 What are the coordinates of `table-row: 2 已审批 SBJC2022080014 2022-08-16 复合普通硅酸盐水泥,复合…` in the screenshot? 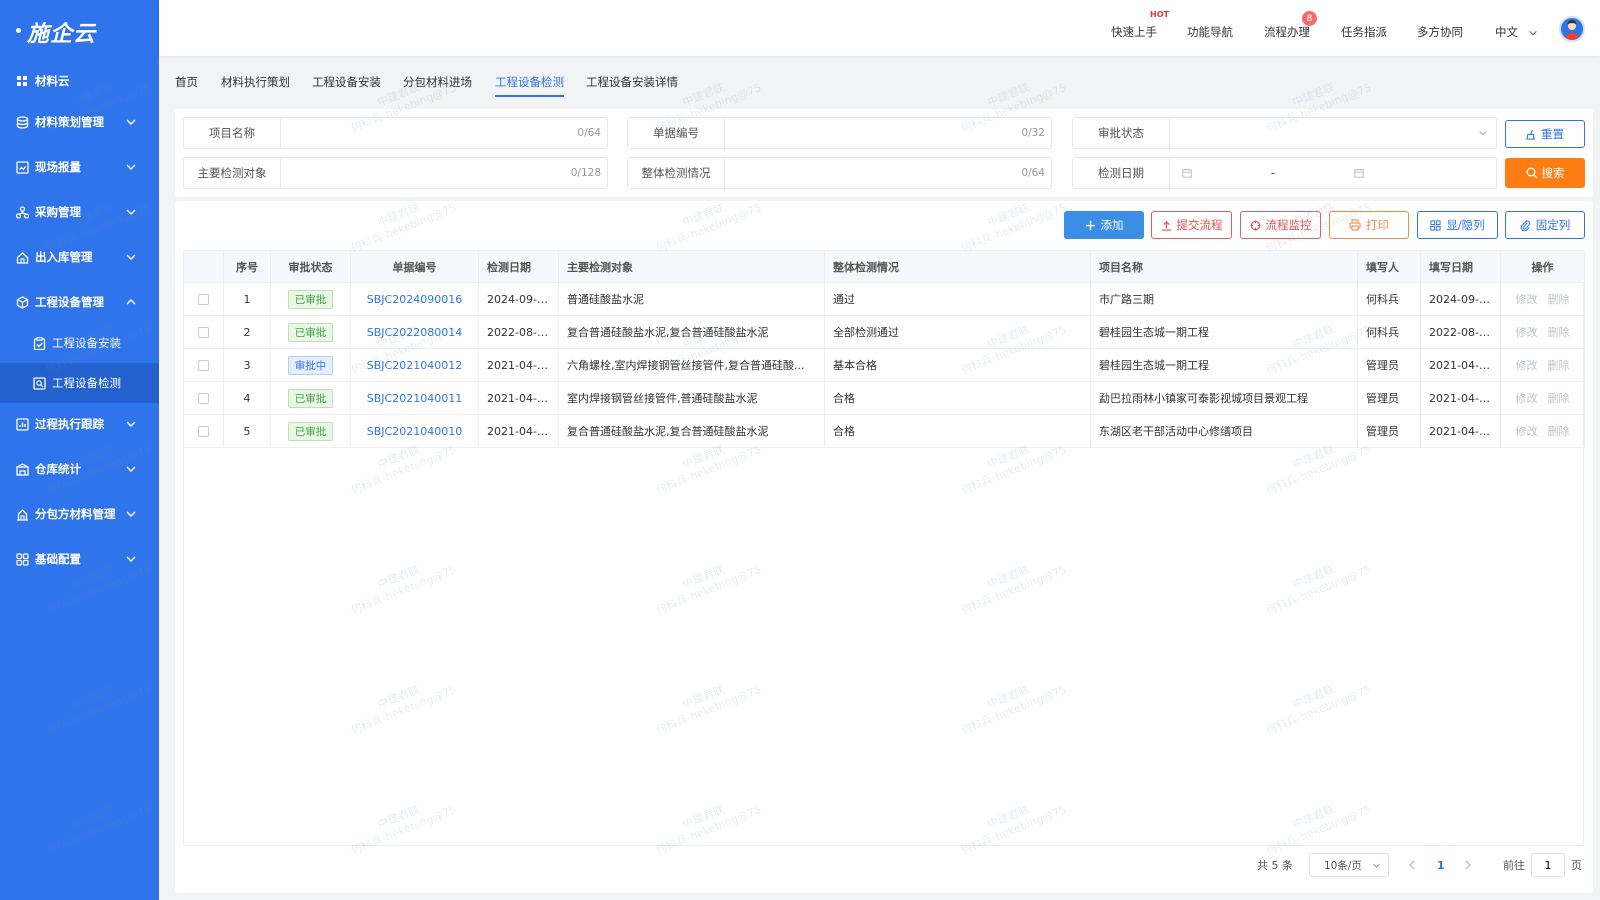 It's located at (884, 332).